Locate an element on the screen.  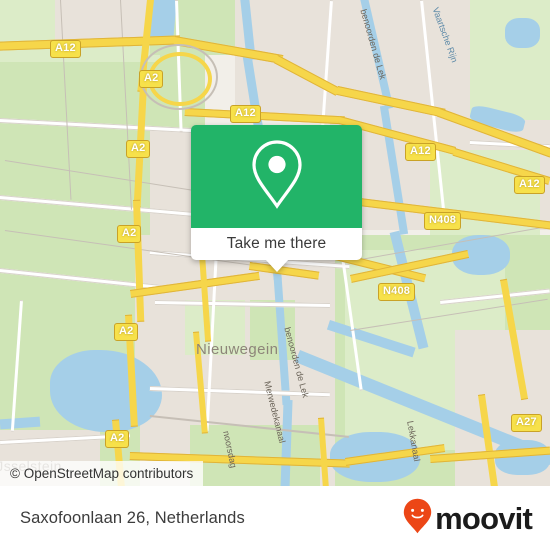
street-label: Lekkanaal is located at coordinates (414, 441).